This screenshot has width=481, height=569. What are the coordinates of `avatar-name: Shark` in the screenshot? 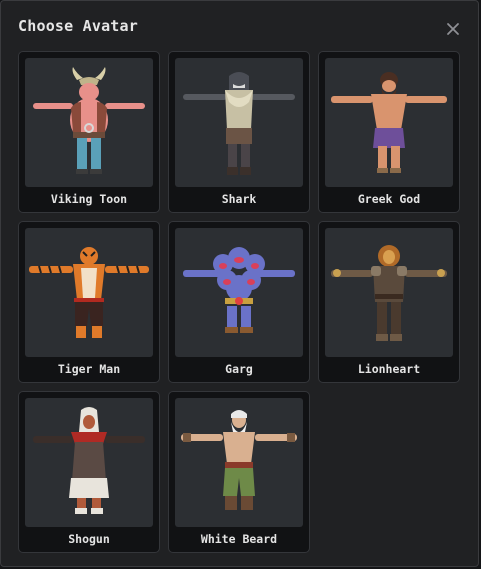 It's located at (239, 199).